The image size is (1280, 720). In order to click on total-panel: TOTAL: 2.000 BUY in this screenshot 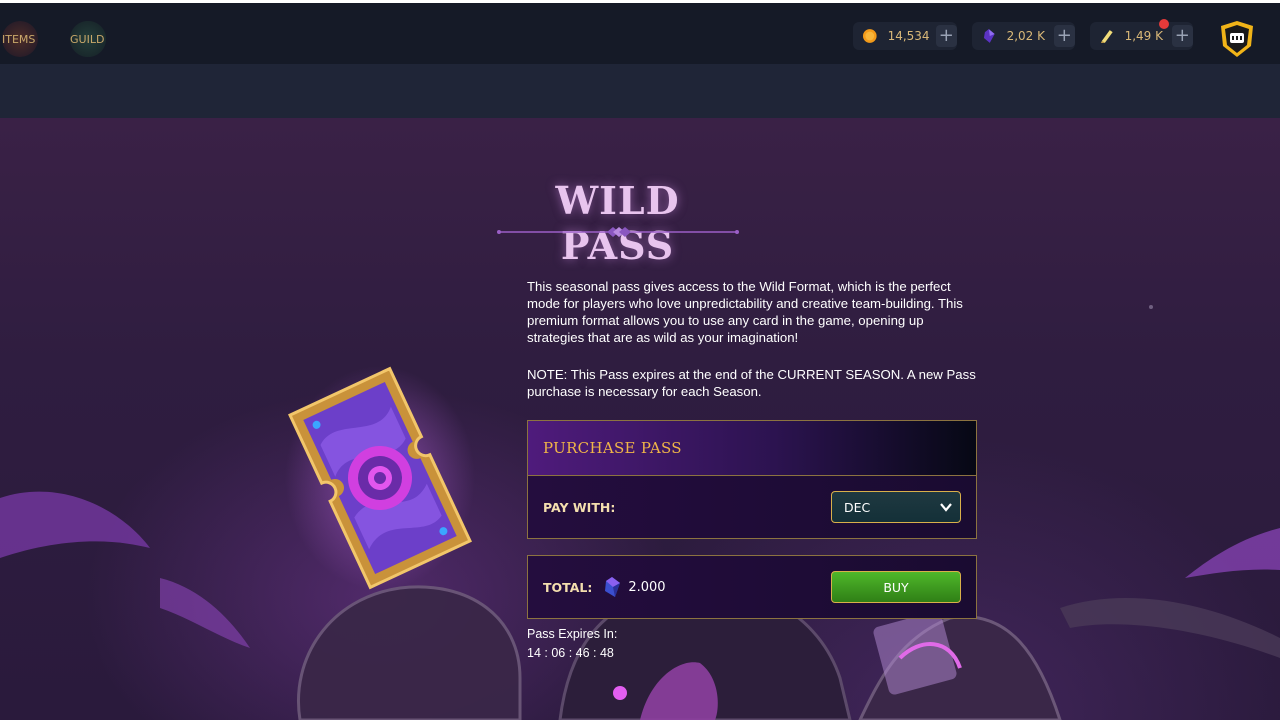, I will do `click(752, 587)`.